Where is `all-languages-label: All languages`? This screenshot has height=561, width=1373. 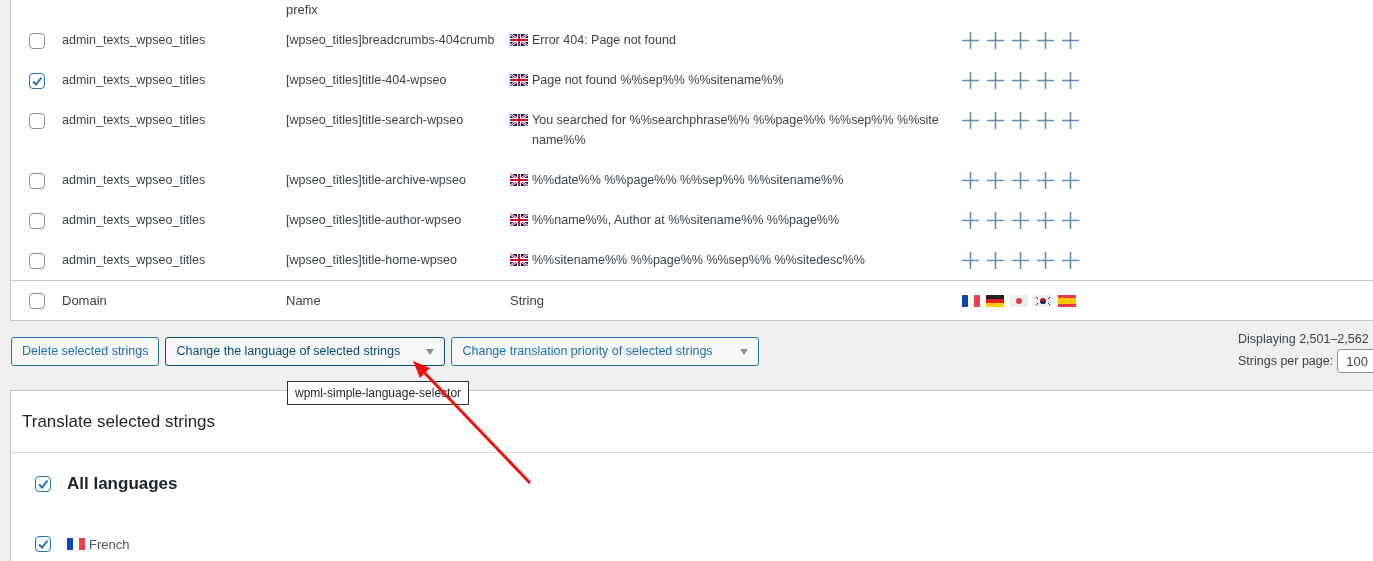 all-languages-label: All languages is located at coordinates (122, 484).